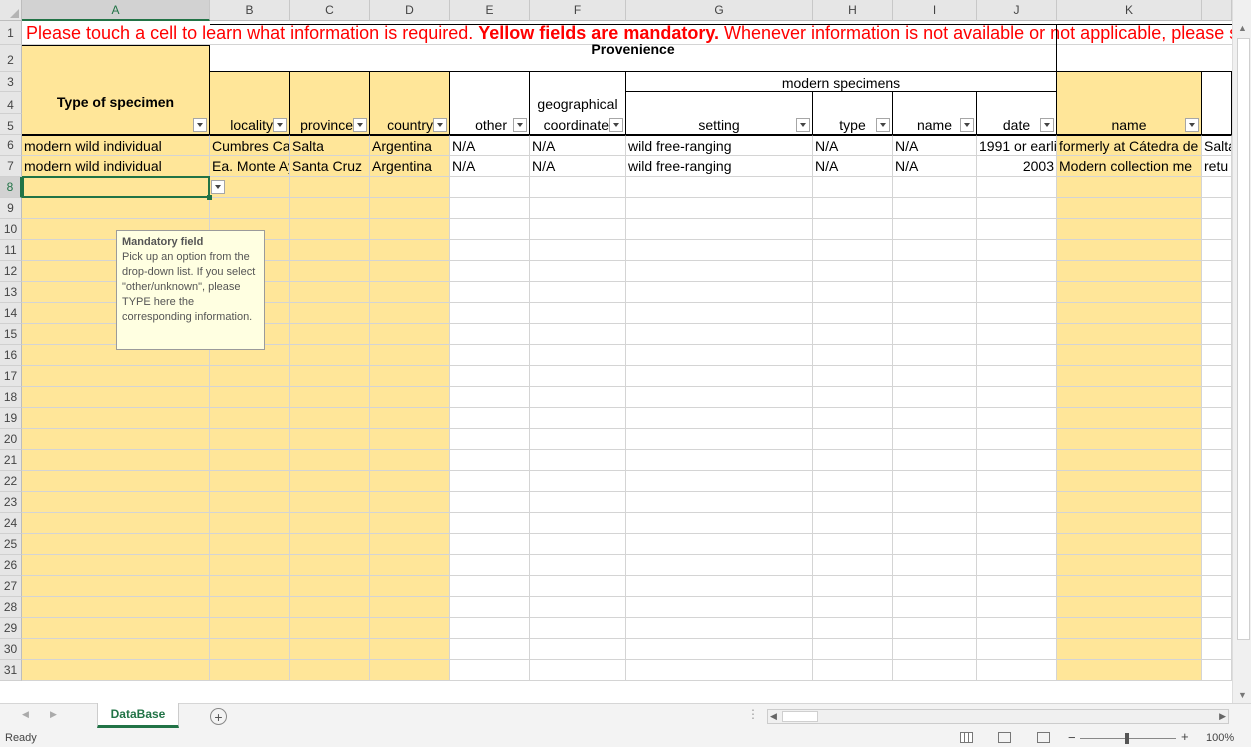 This screenshot has height=747, width=1251. I want to click on cell-f25, so click(578, 544).